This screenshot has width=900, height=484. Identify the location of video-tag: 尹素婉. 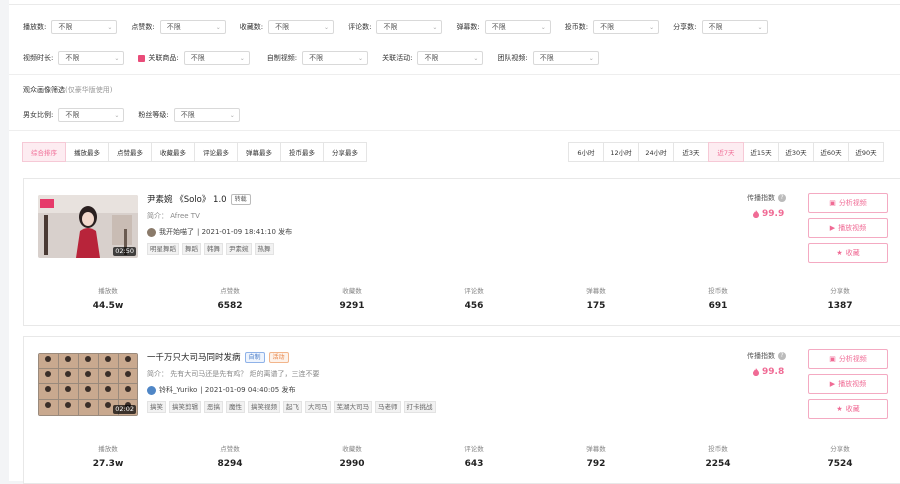
(239, 249).